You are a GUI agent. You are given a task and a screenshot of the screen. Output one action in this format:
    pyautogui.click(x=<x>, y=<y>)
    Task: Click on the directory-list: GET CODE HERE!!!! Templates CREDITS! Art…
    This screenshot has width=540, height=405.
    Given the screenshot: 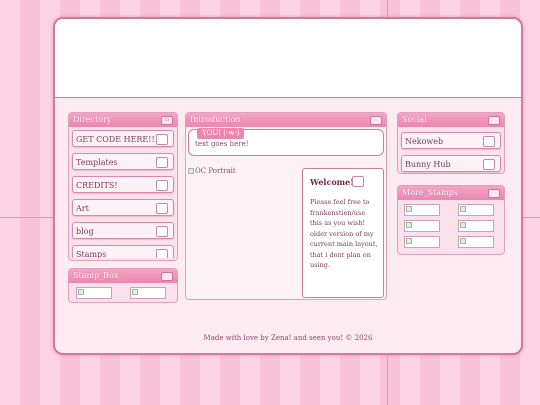 What is the action you would take?
    pyautogui.click(x=123, y=193)
    